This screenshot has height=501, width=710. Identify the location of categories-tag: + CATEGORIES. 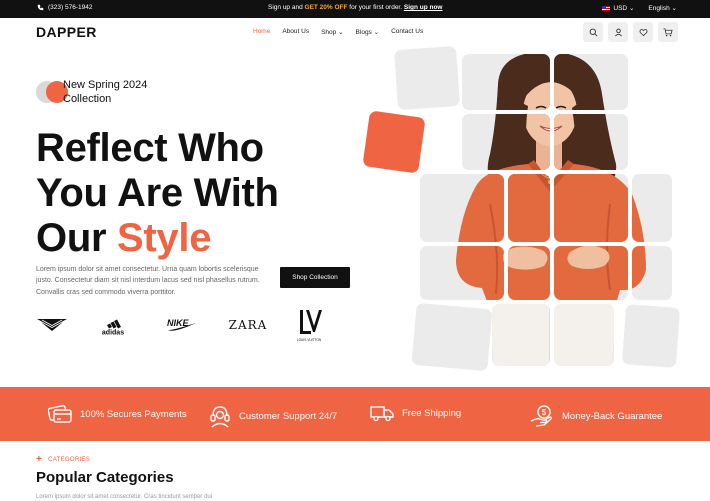
(63, 459).